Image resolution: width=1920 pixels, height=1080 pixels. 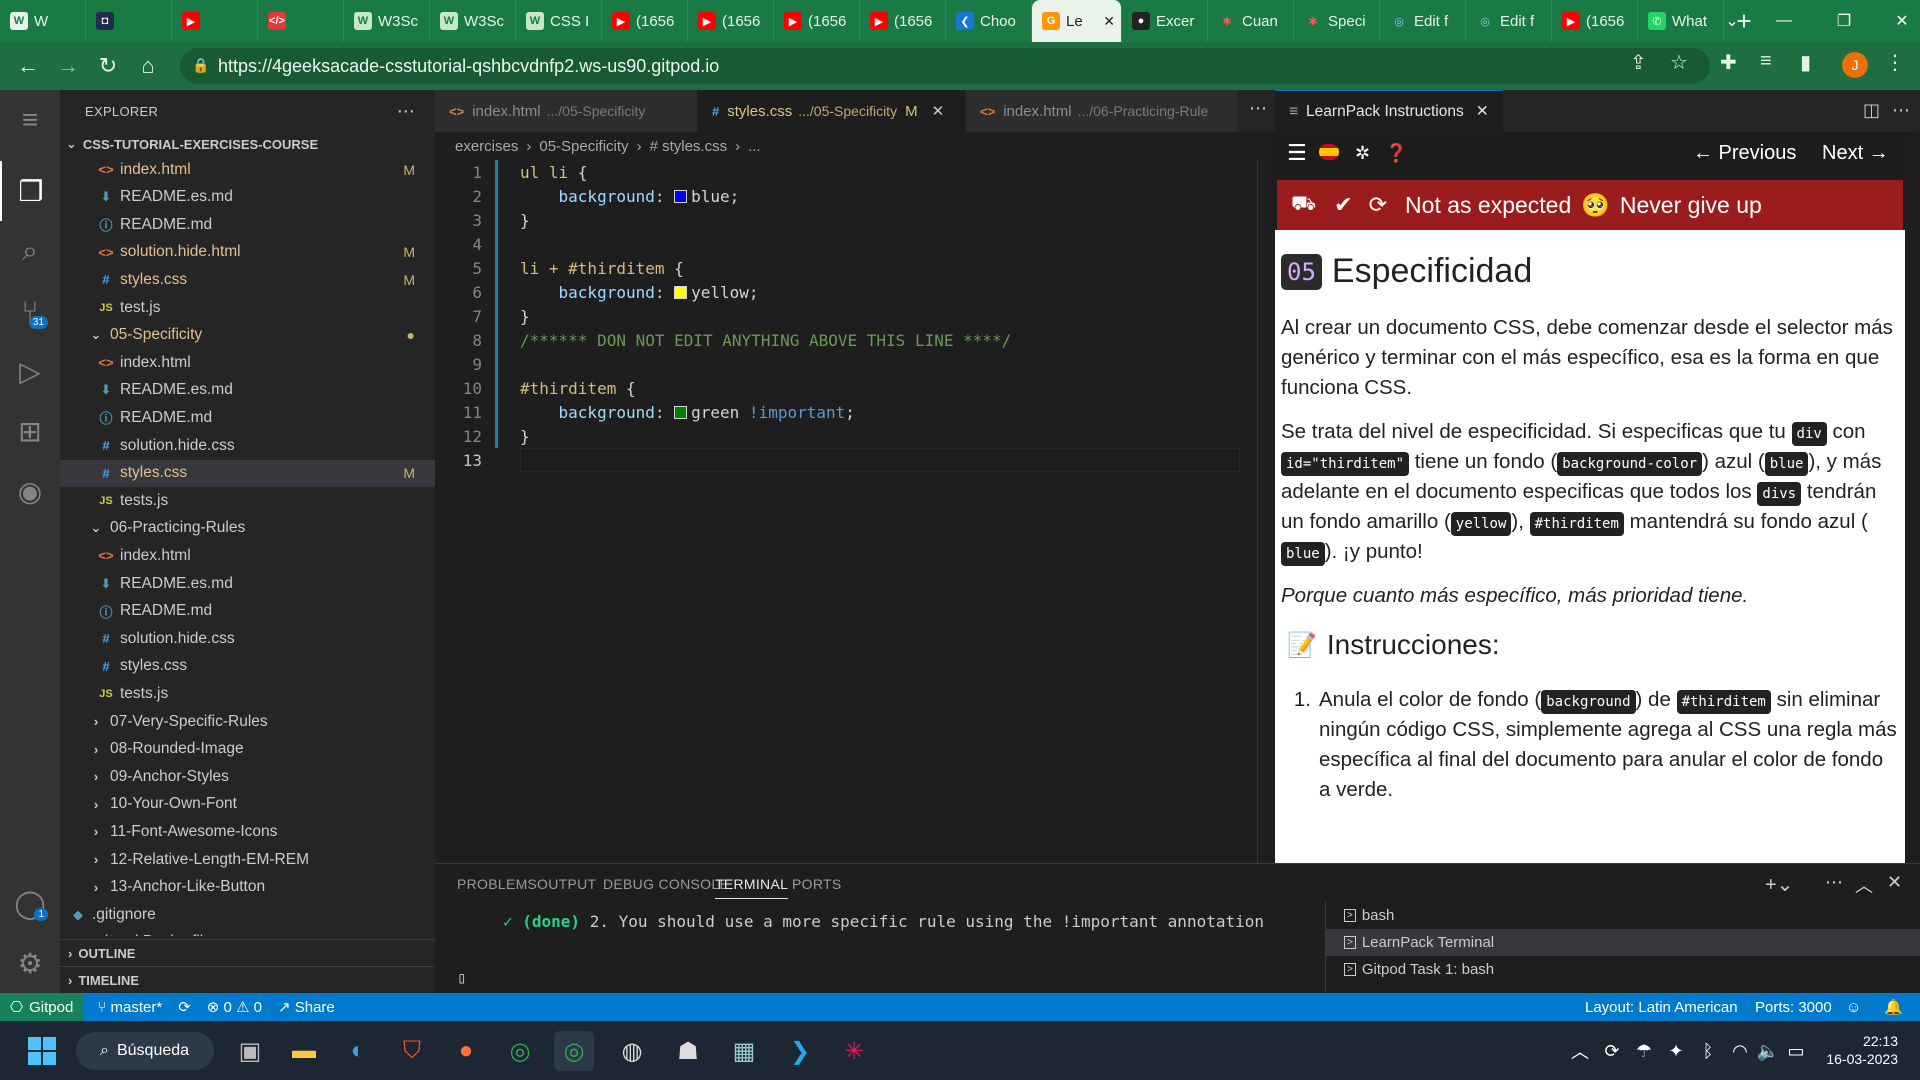 I want to click on help-icon: ❓, so click(x=1396, y=153).